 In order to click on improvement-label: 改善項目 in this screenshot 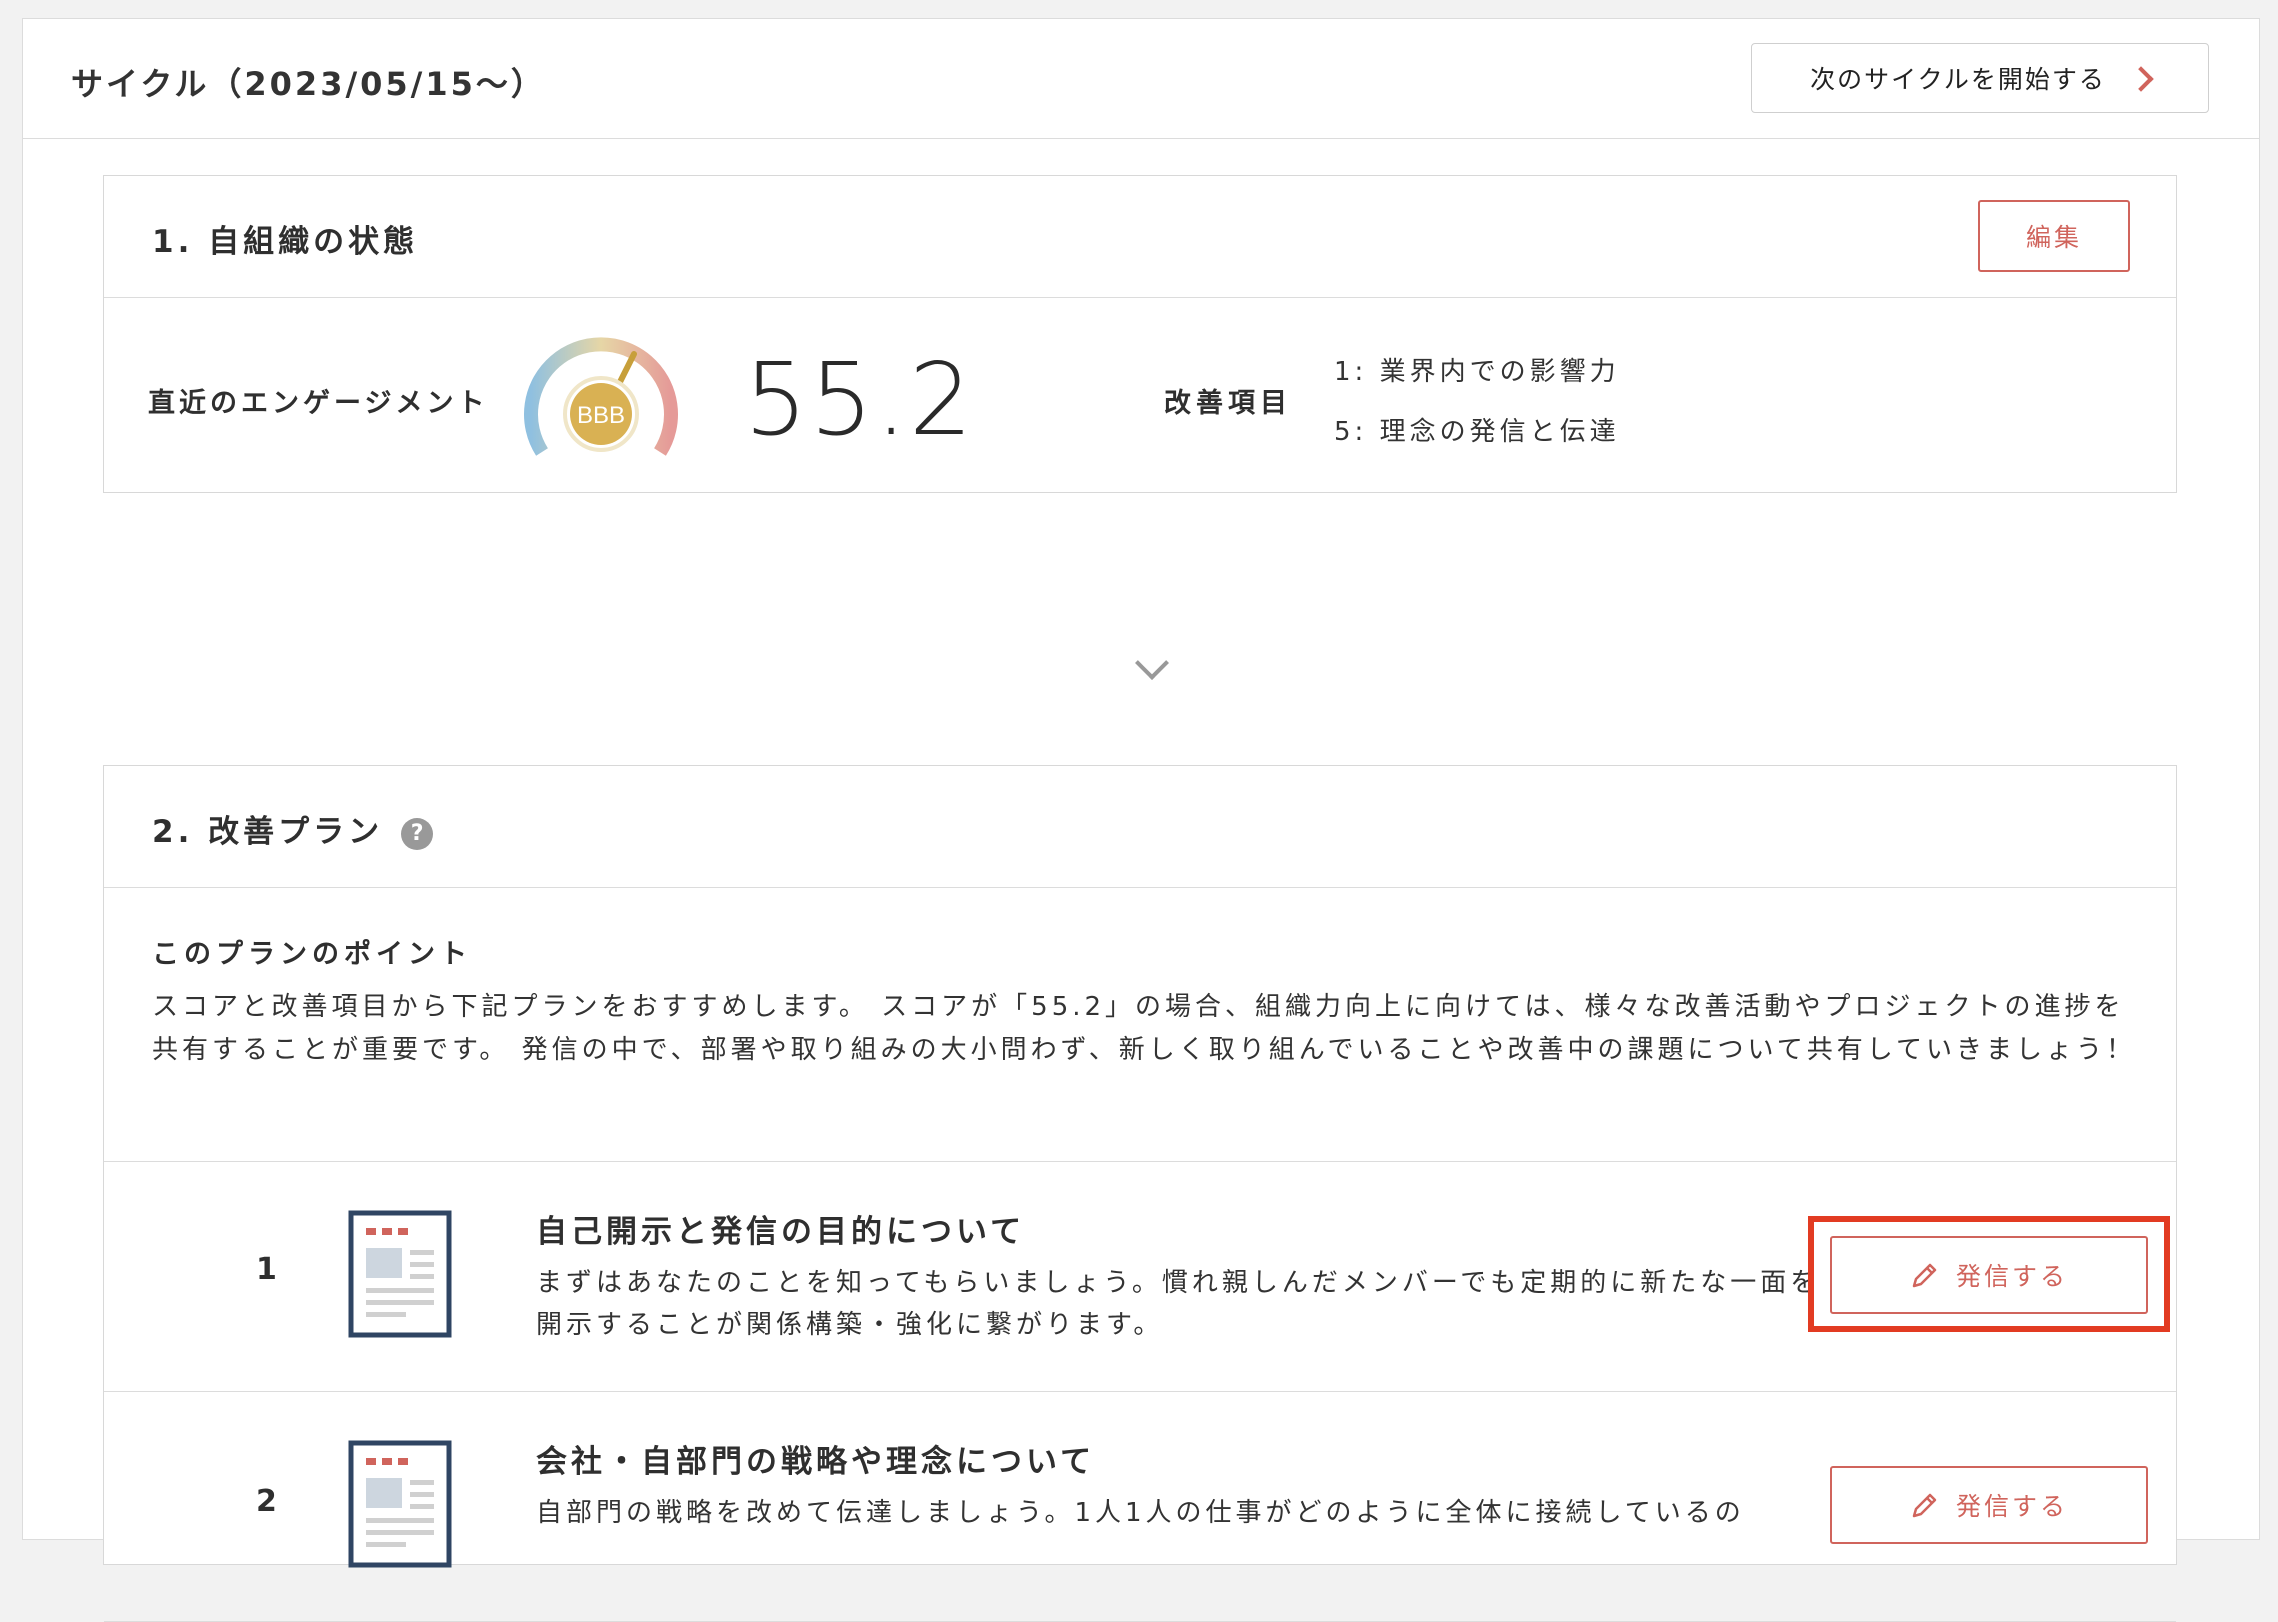, I will do `click(1228, 403)`.